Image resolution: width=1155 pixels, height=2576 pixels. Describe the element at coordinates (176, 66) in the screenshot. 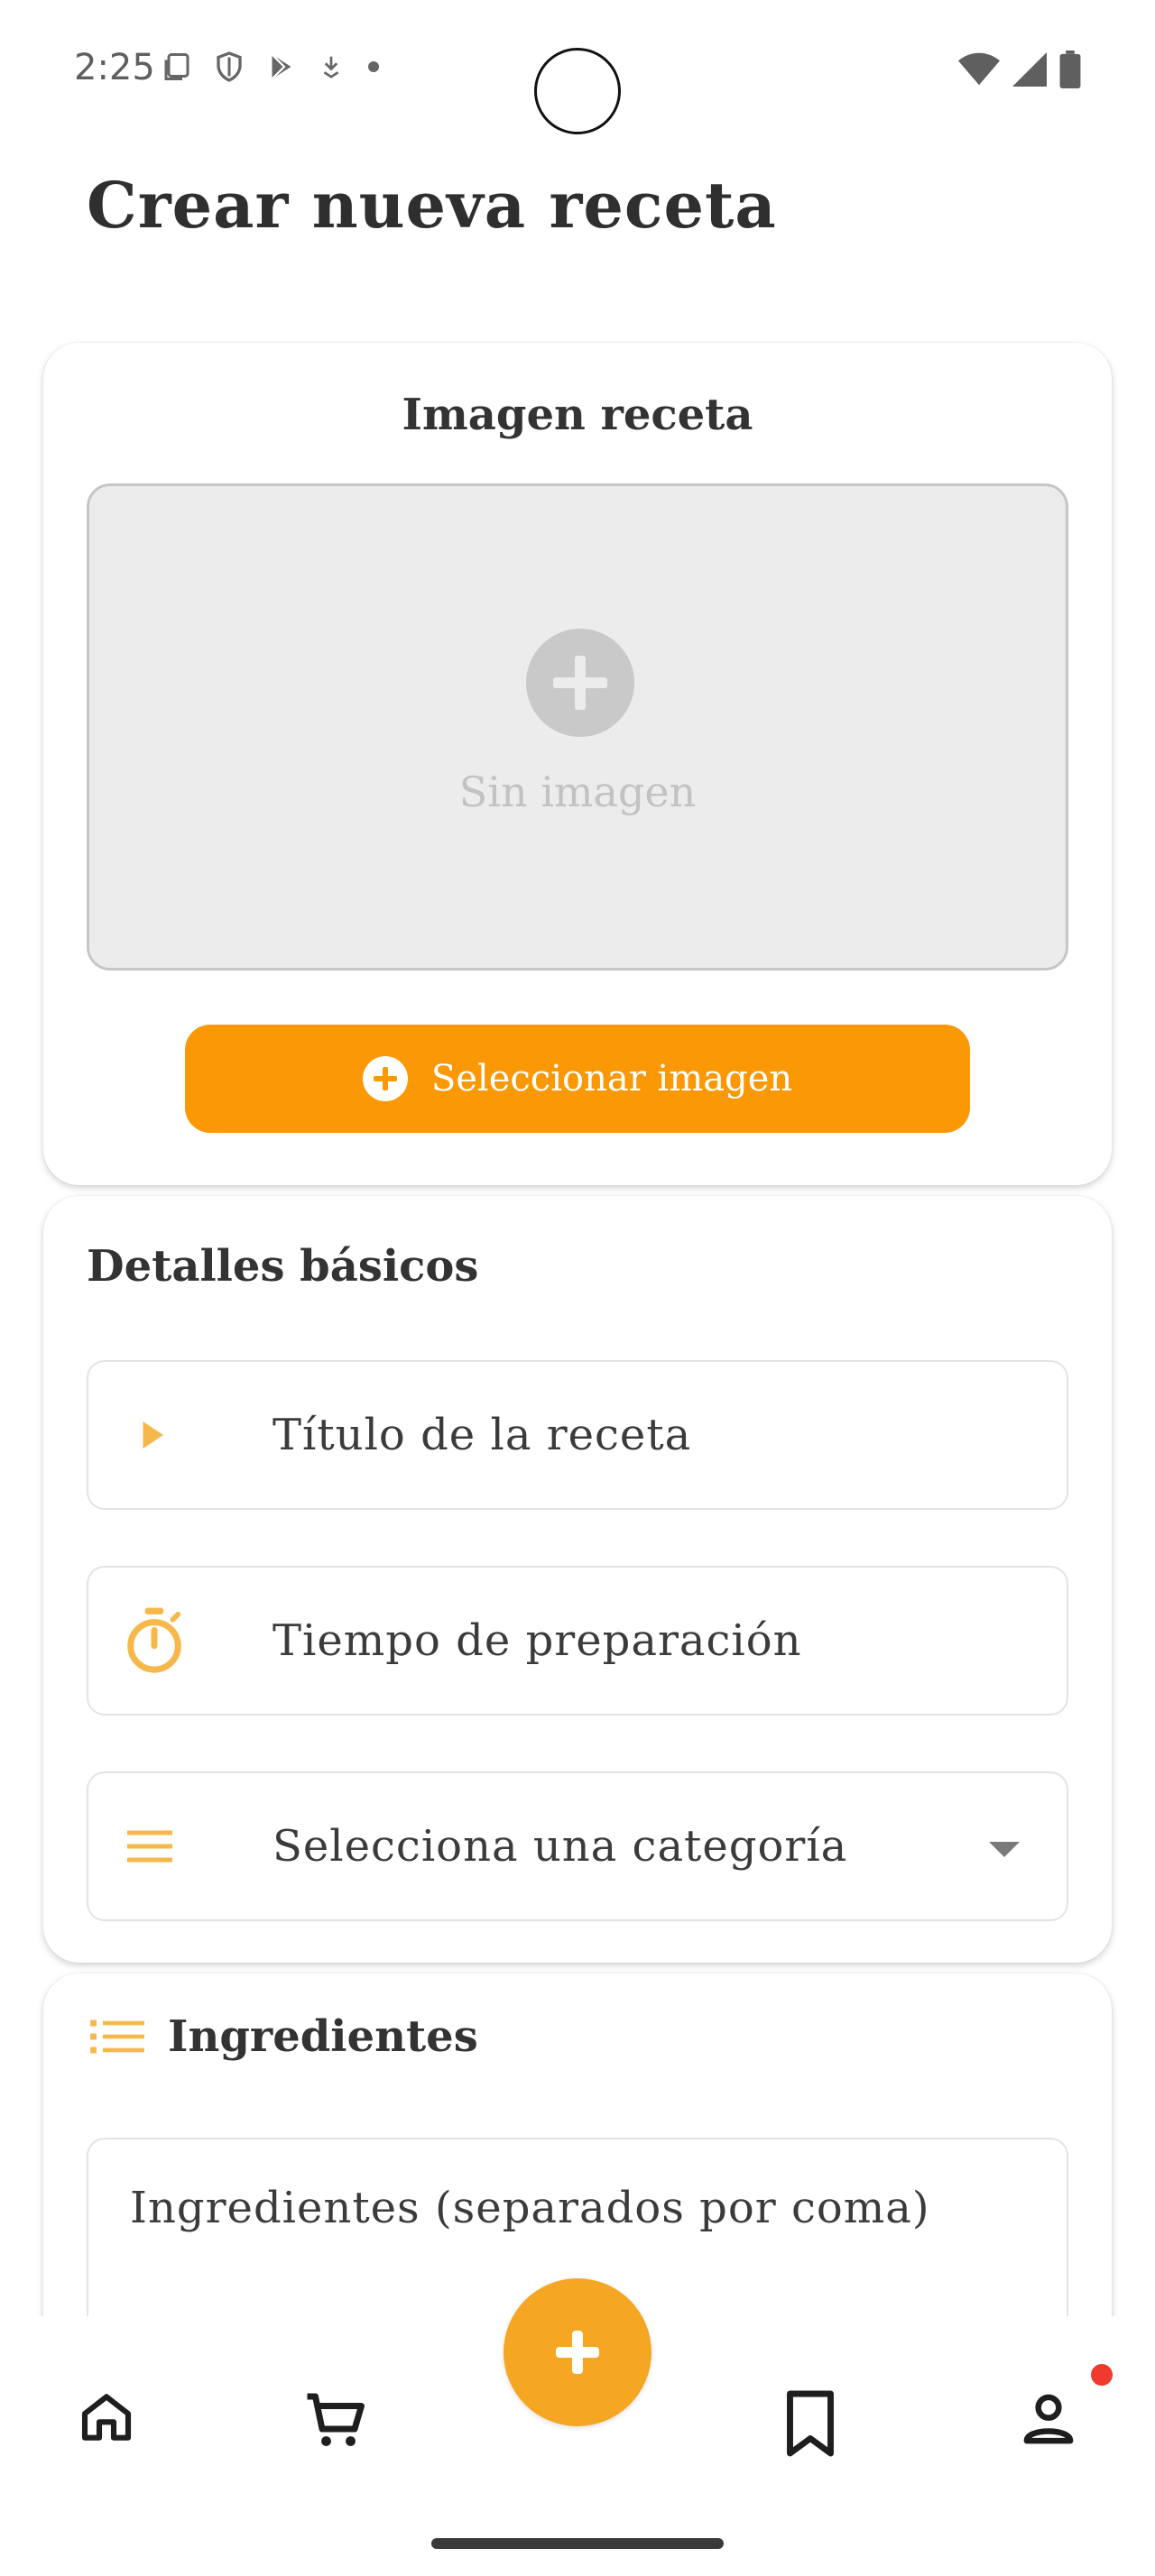

I see `screenshot-icon` at that location.